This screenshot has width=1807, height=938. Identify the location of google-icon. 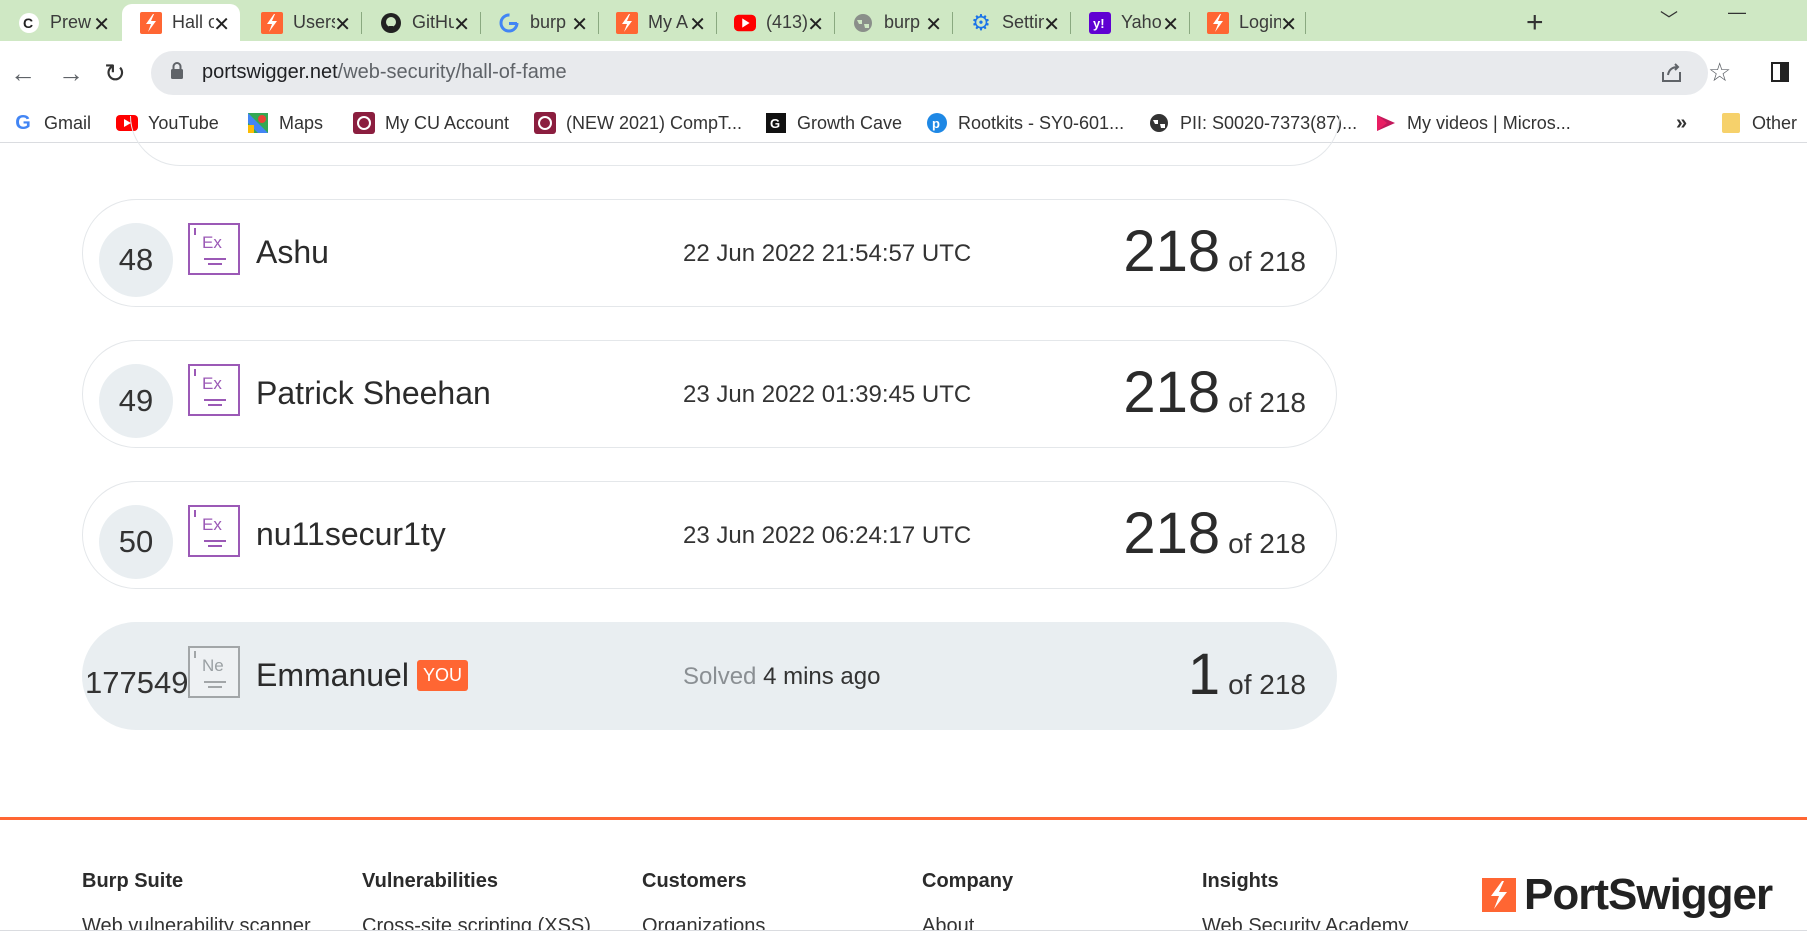
(509, 23).